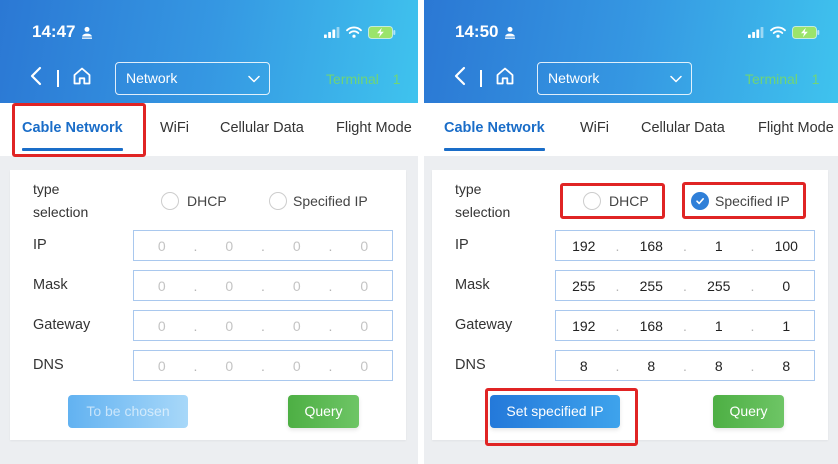 Image resolution: width=838 pixels, height=464 pixels. Describe the element at coordinates (652, 286) in the screenshot. I see `mask-octet-2: 255` at that location.